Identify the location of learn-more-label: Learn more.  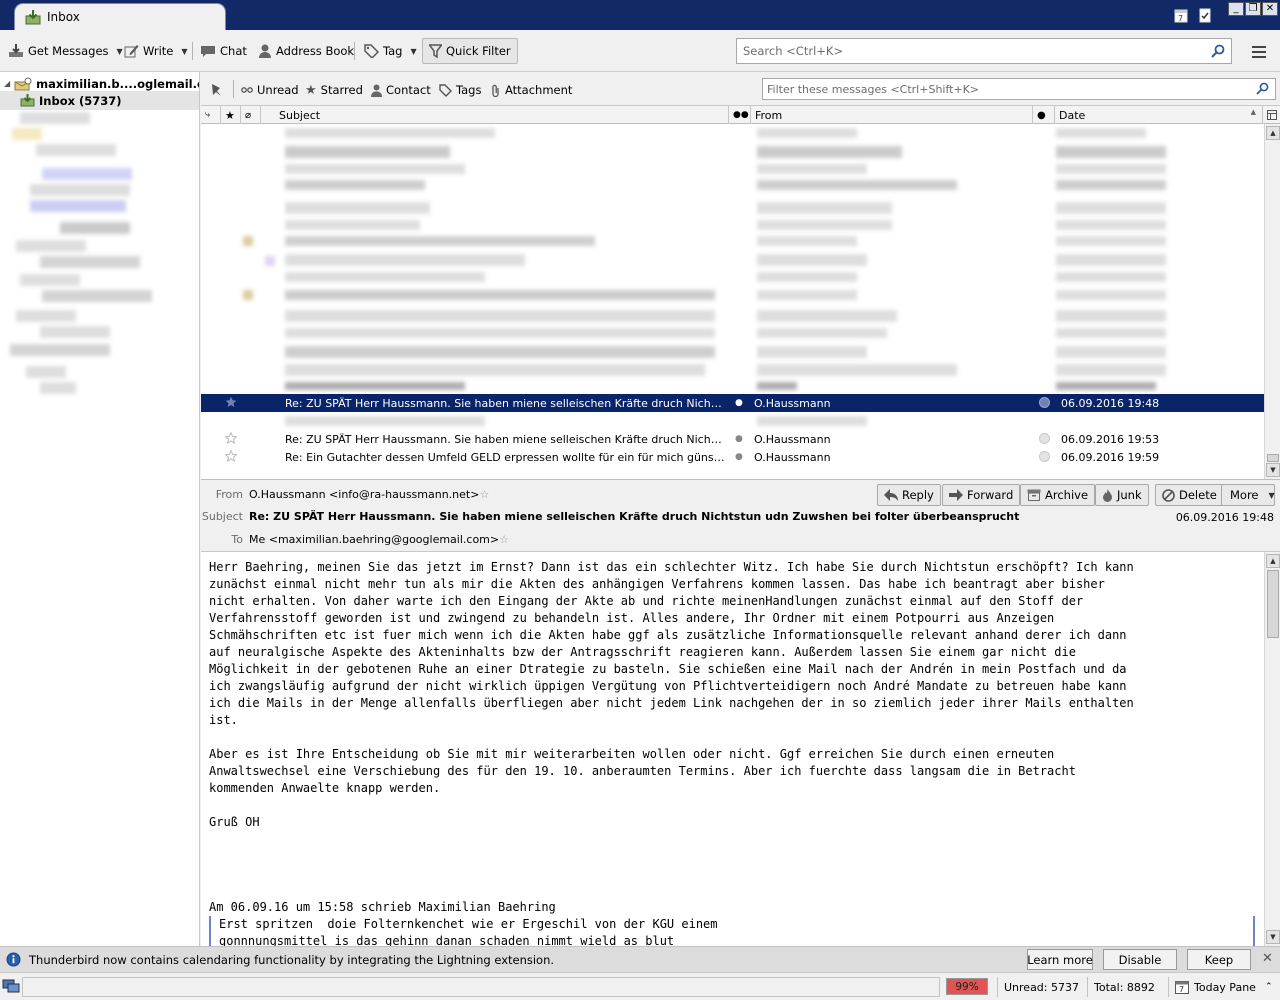
(1060, 959).